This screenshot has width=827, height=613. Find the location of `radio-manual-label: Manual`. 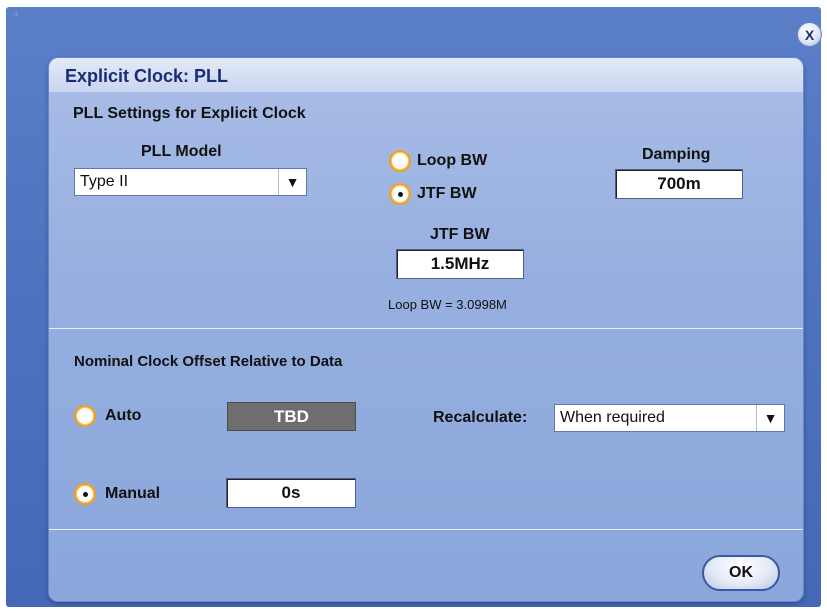

radio-manual-label: Manual is located at coordinates (133, 493).